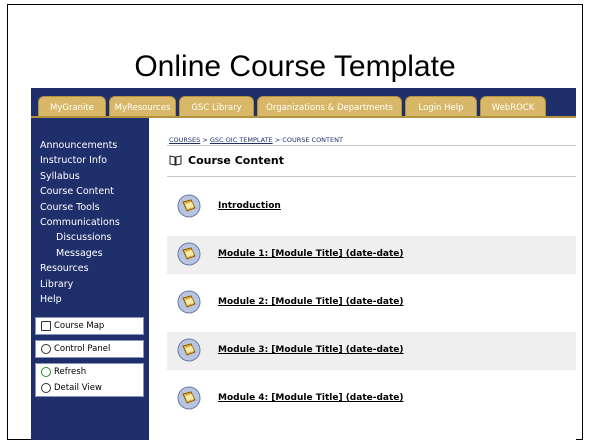 This screenshot has height=445, width=592. I want to click on tab-login-help: Login Help, so click(441, 107).